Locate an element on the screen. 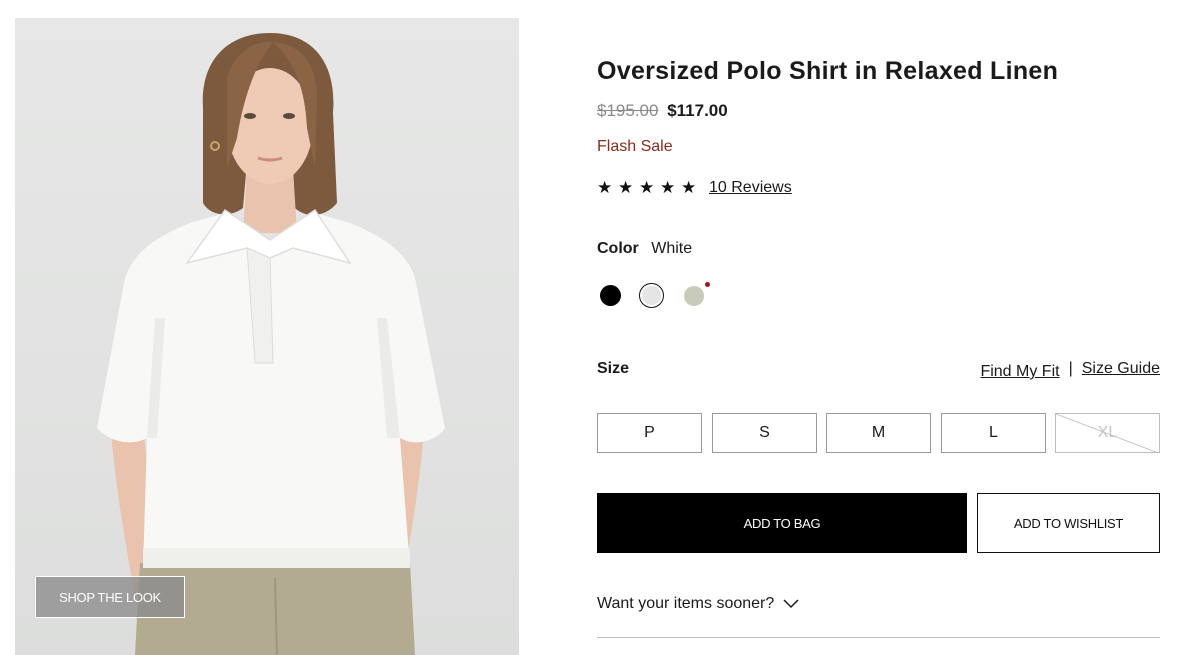 This screenshot has width=1182, height=655. size-links: Find My Fit | Size Guide is located at coordinates (1070, 370).